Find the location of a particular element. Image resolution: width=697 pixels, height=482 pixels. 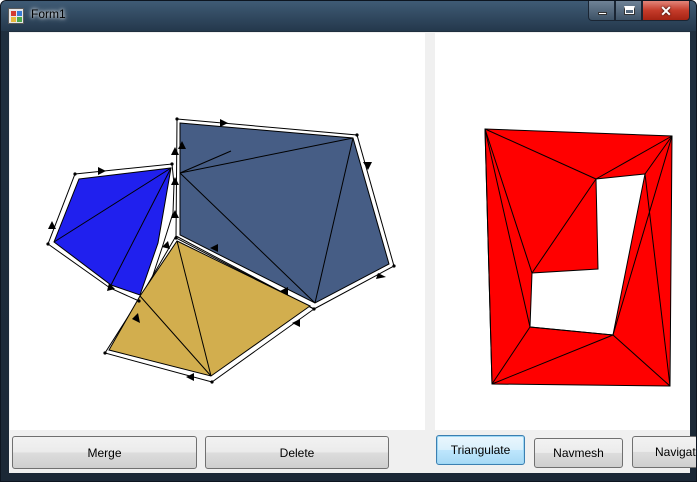

maximize-button is located at coordinates (628, 11).